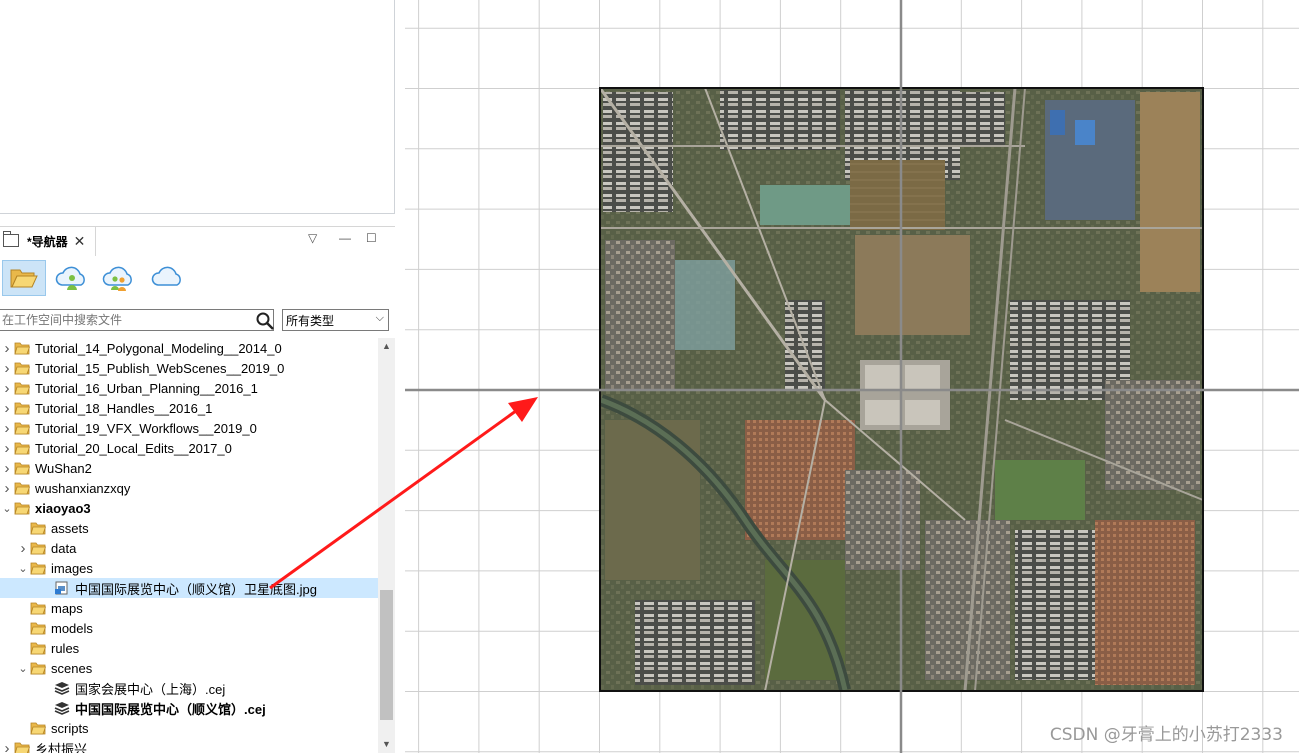 The image size is (1299, 753). I want to click on scrollbar-thumb, so click(386, 655).